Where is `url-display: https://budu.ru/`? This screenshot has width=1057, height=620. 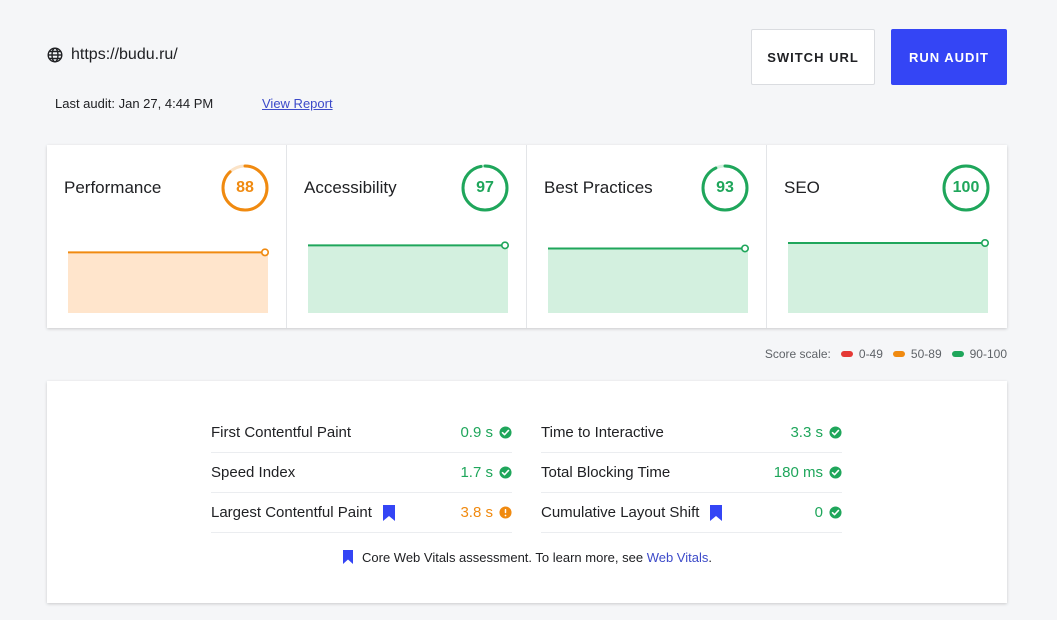
url-display: https://budu.ru/ is located at coordinates (112, 55).